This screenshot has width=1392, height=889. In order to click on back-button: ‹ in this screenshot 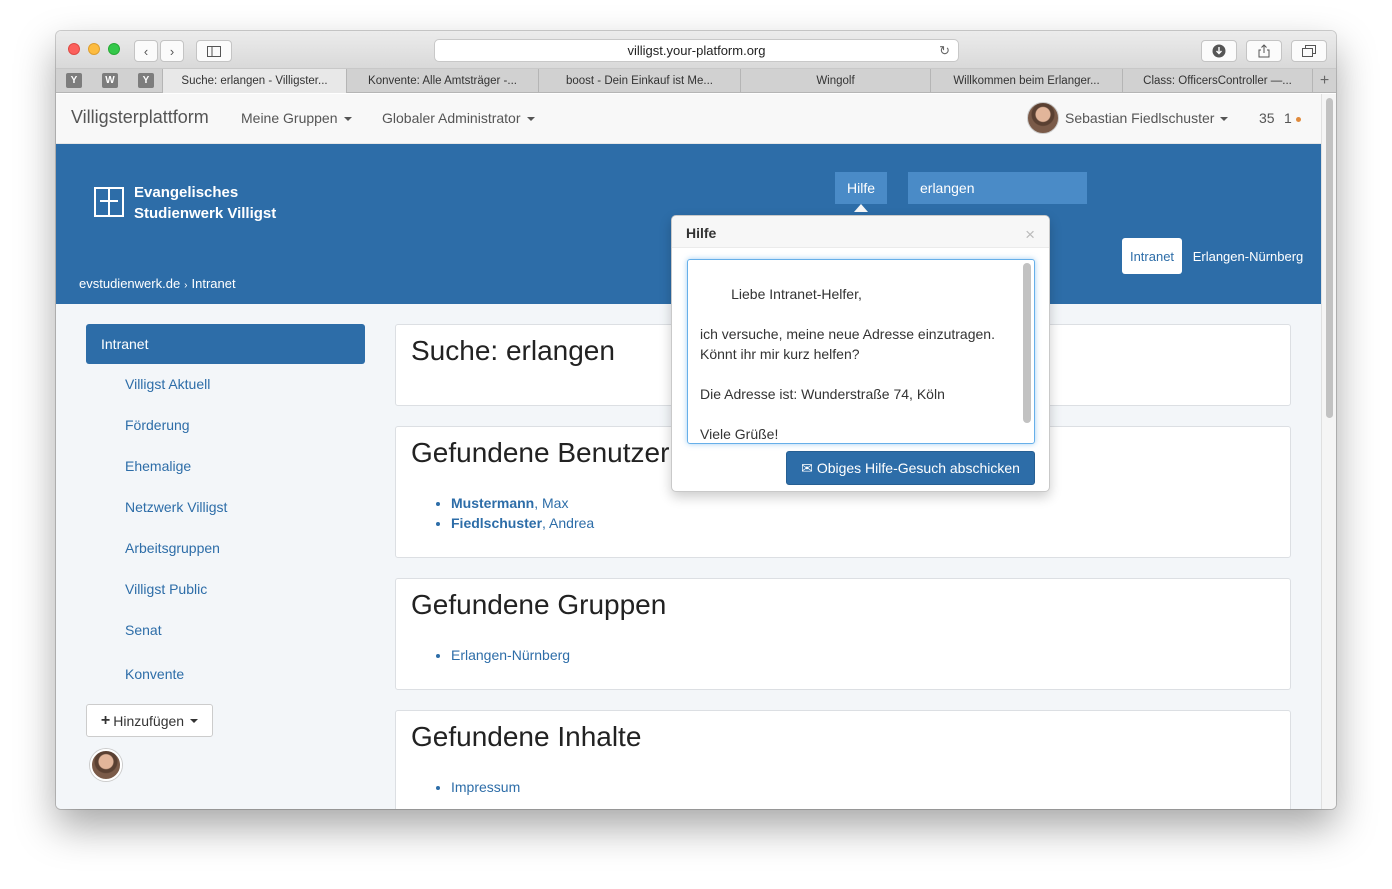, I will do `click(146, 51)`.